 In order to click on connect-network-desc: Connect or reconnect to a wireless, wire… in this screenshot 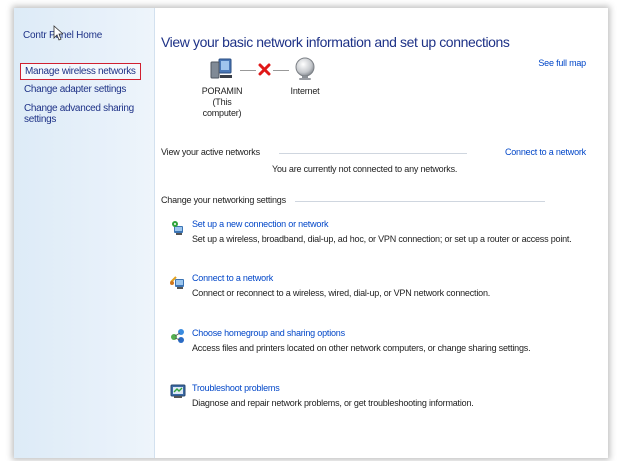, I will do `click(341, 293)`.